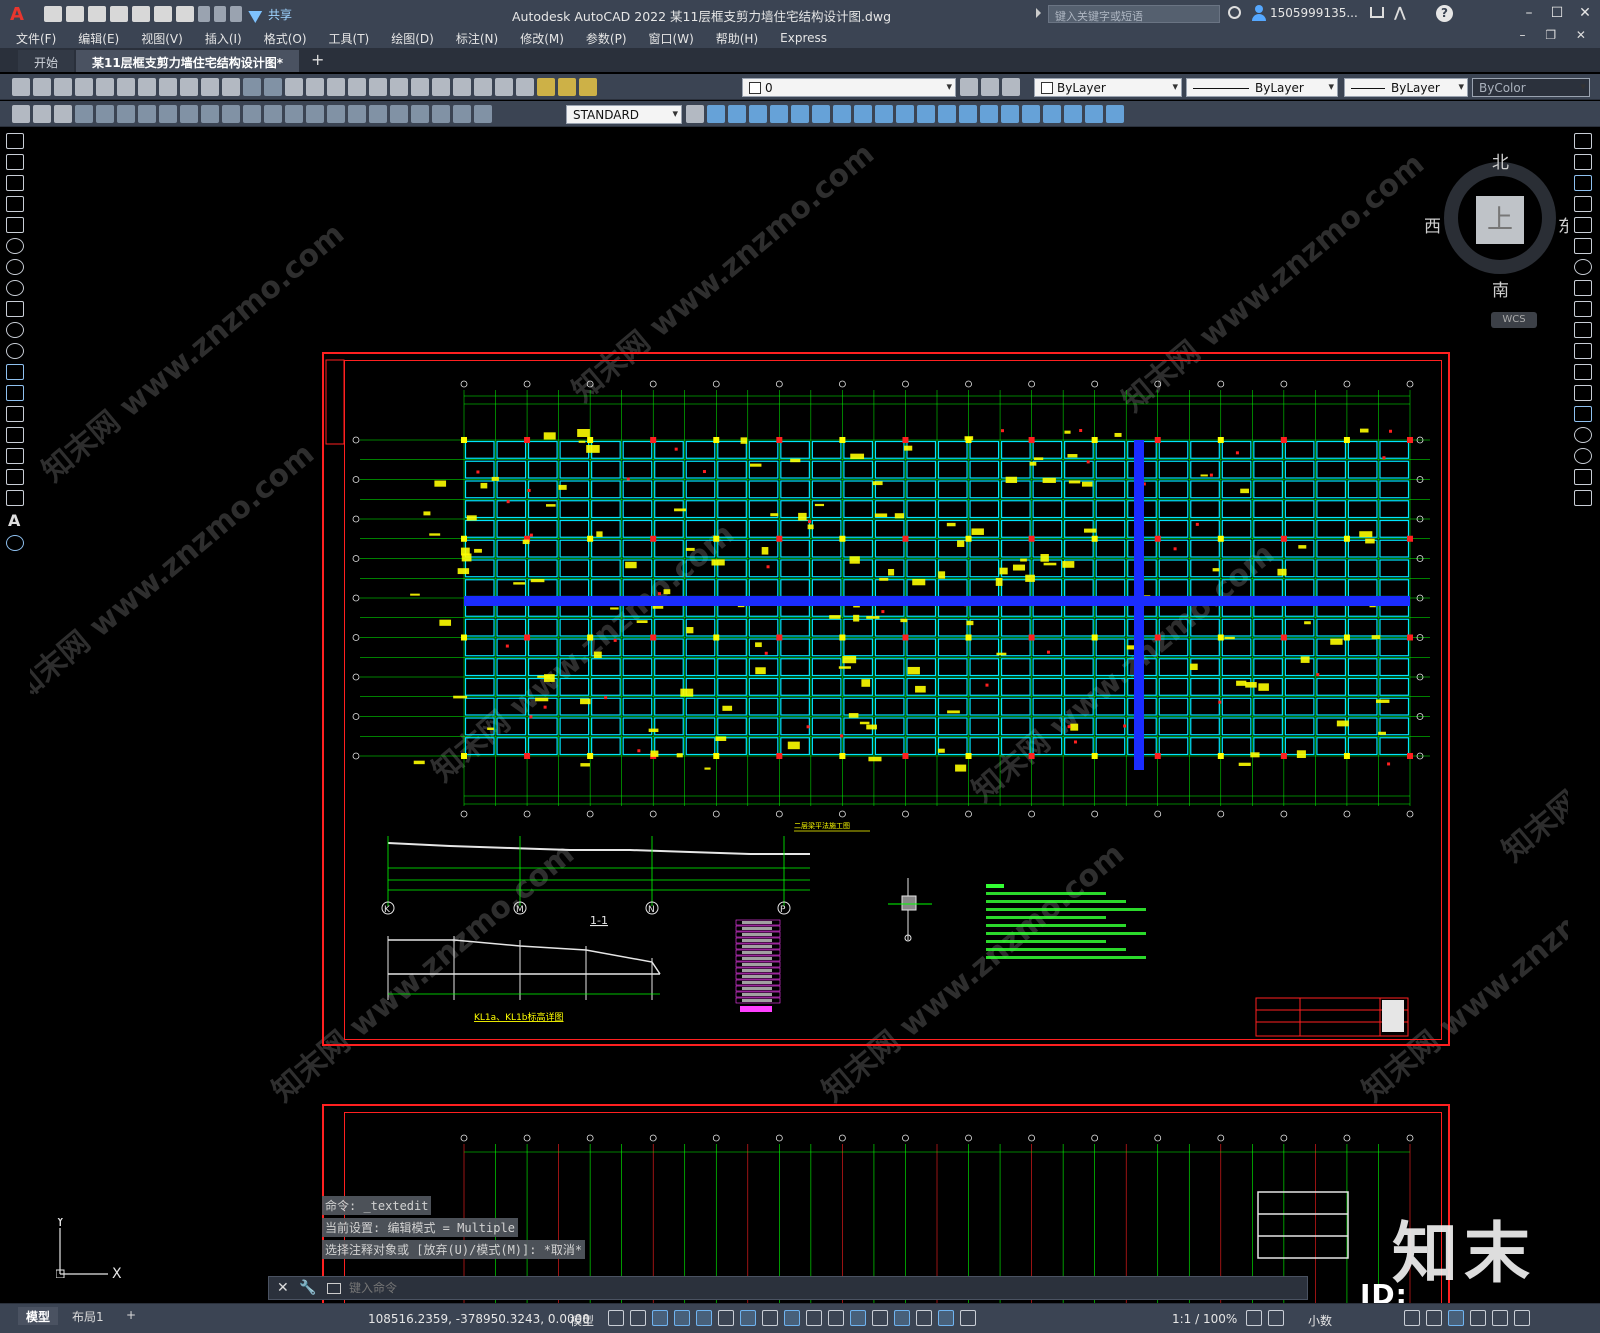  I want to click on zoom-previous-icon, so click(357, 87).